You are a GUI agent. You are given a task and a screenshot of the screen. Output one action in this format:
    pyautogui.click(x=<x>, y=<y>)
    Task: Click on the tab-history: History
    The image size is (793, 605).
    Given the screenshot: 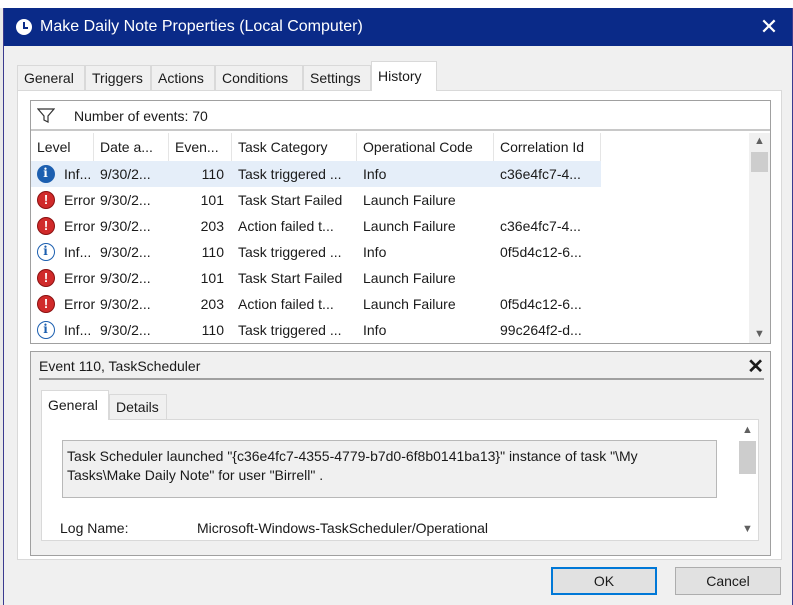 What is the action you would take?
    pyautogui.click(x=404, y=76)
    